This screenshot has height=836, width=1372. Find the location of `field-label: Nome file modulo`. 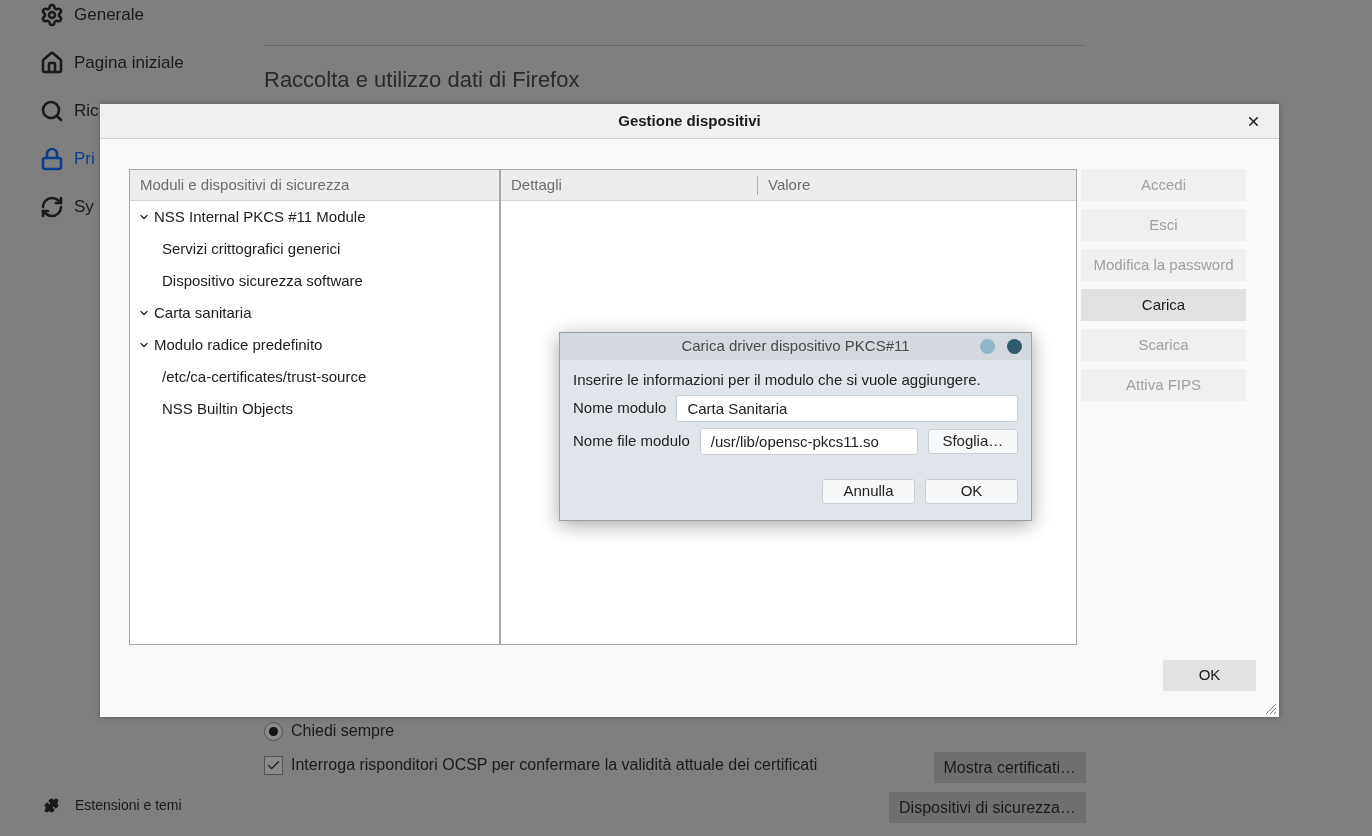

field-label: Nome file modulo is located at coordinates (631, 441).